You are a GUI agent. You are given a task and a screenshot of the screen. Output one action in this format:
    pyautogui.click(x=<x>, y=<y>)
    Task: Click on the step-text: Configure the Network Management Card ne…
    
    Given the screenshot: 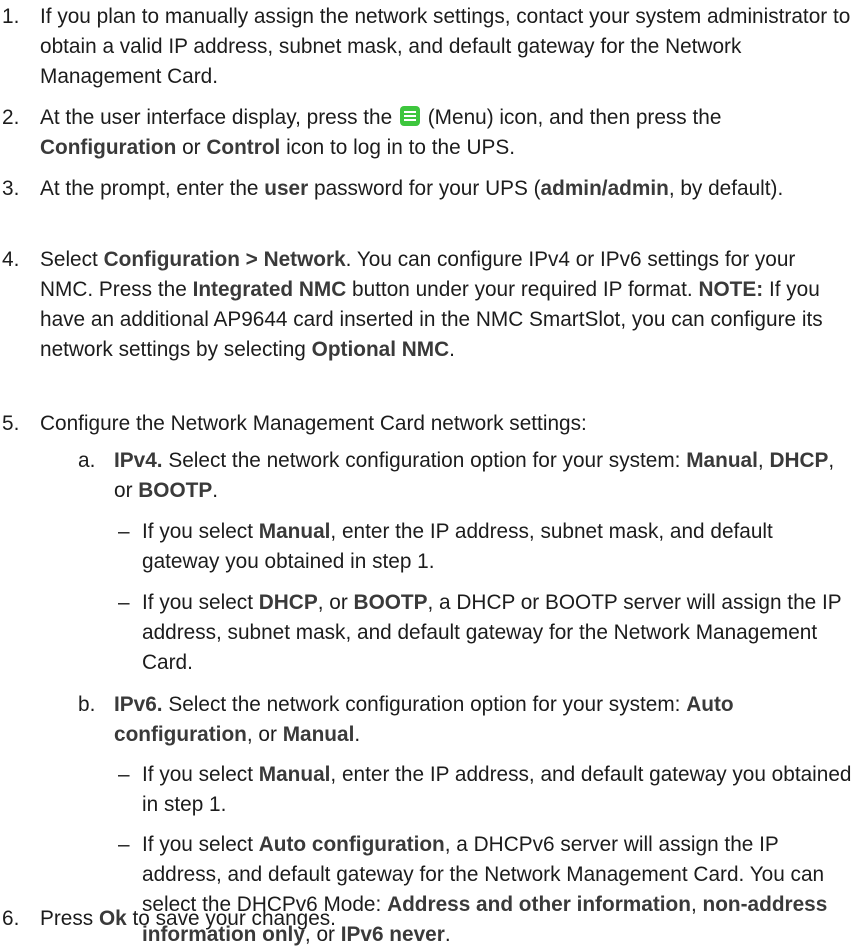 What is the action you would take?
    pyautogui.click(x=313, y=423)
    